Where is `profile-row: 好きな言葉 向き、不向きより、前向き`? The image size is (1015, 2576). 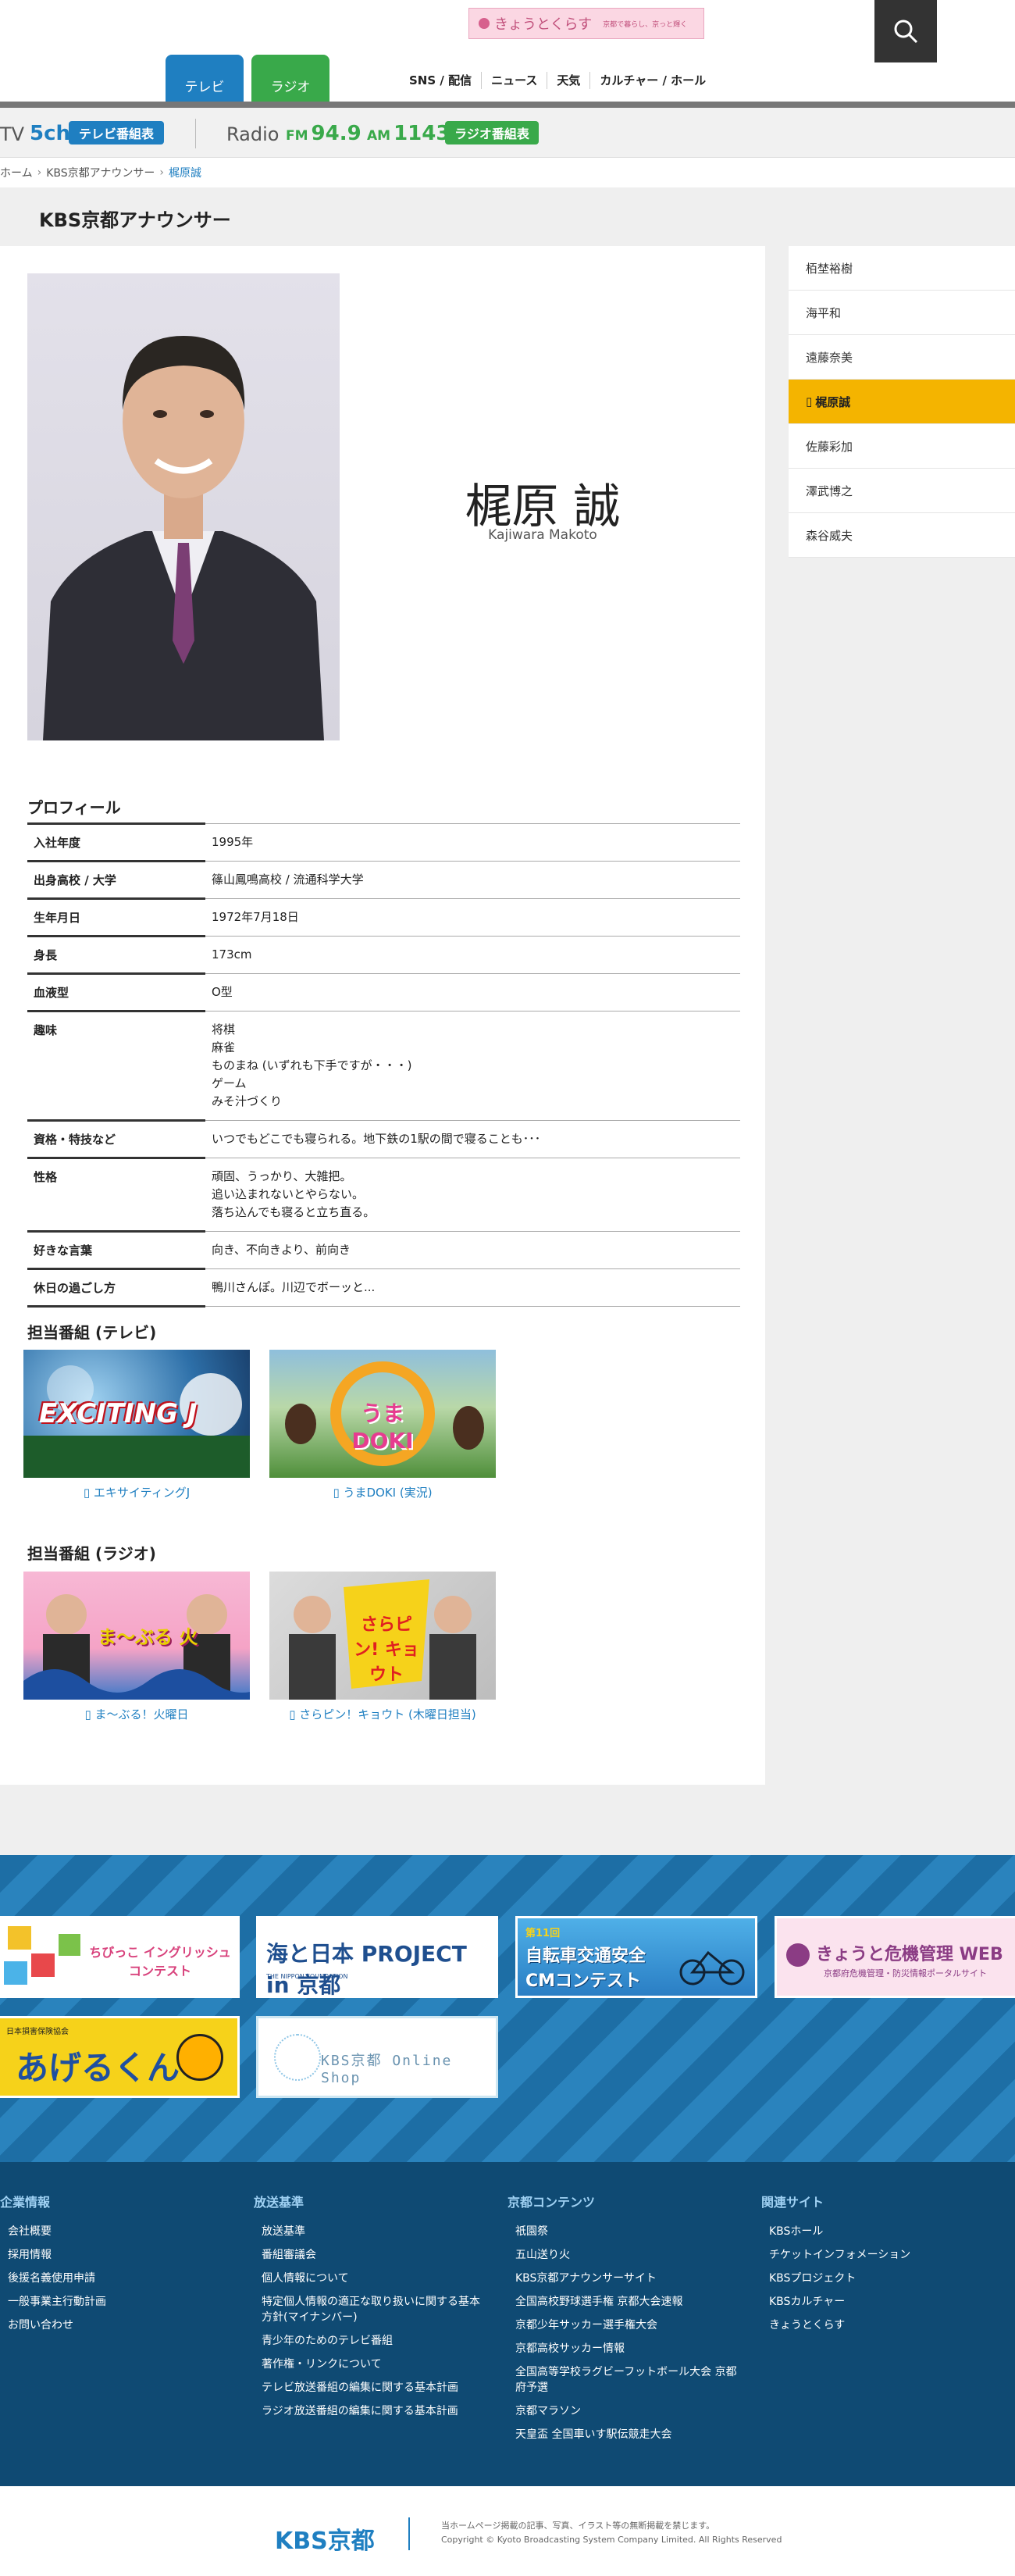 profile-row: 好きな言葉 向き、不向きより、前向き is located at coordinates (383, 1249).